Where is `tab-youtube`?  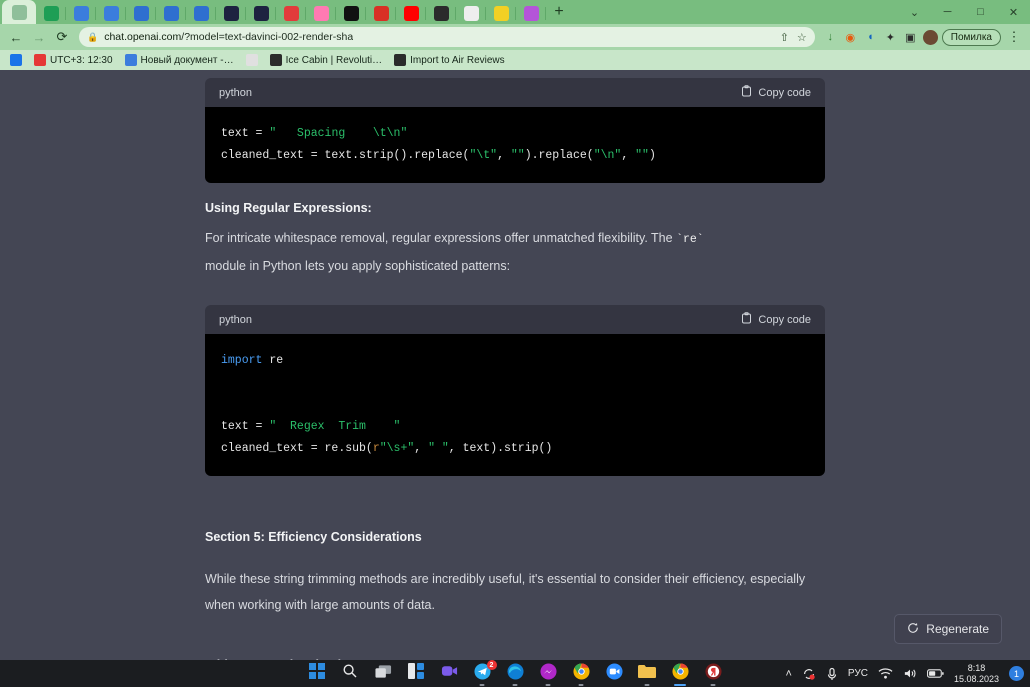
tab-youtube is located at coordinates (411, 13).